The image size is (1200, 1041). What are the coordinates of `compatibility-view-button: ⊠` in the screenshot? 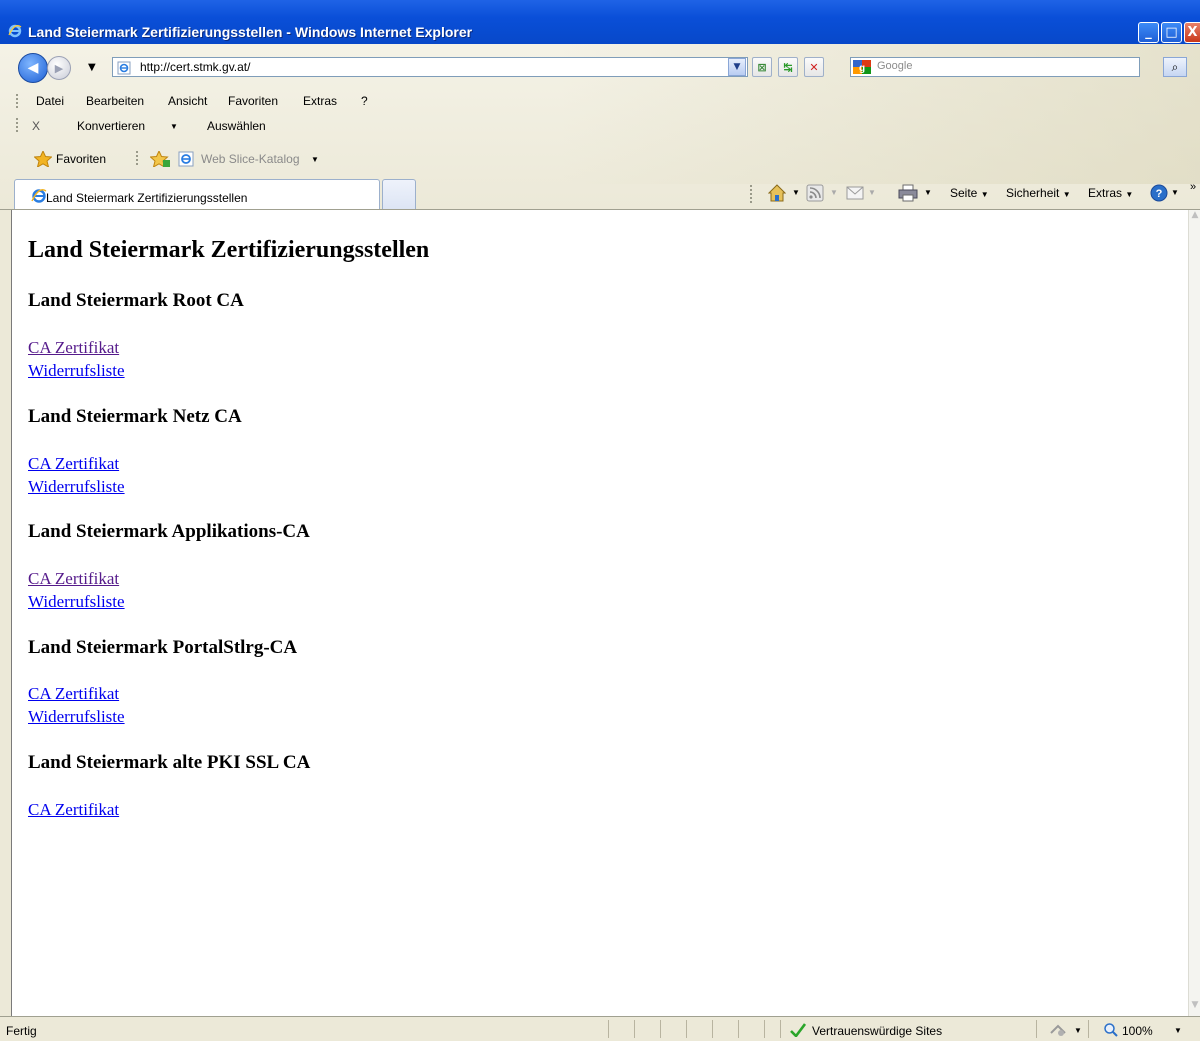 It's located at (762, 67).